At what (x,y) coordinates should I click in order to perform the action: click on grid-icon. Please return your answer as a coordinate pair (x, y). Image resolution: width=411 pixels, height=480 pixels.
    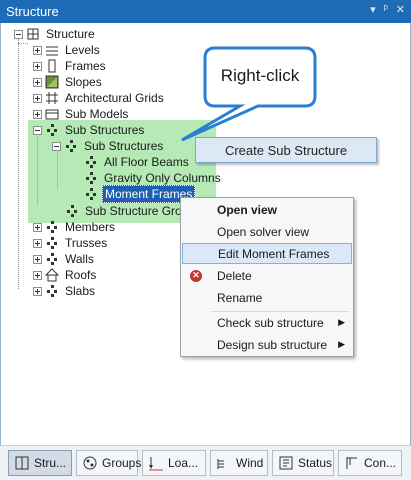
    Looking at the image, I should click on (52, 98).